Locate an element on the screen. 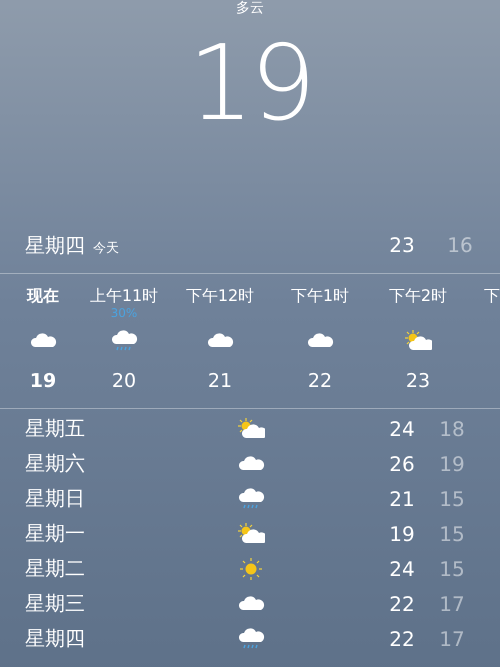 The image size is (500, 667). low-temperature: 16 is located at coordinates (460, 245).